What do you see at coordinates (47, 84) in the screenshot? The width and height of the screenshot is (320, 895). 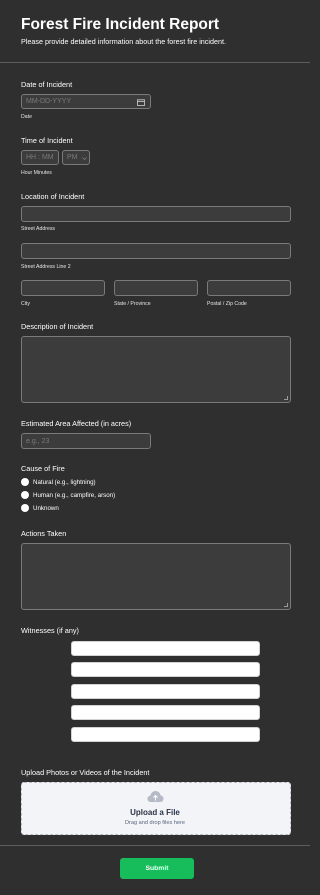 I see `date-label: Date of Incident` at bounding box center [47, 84].